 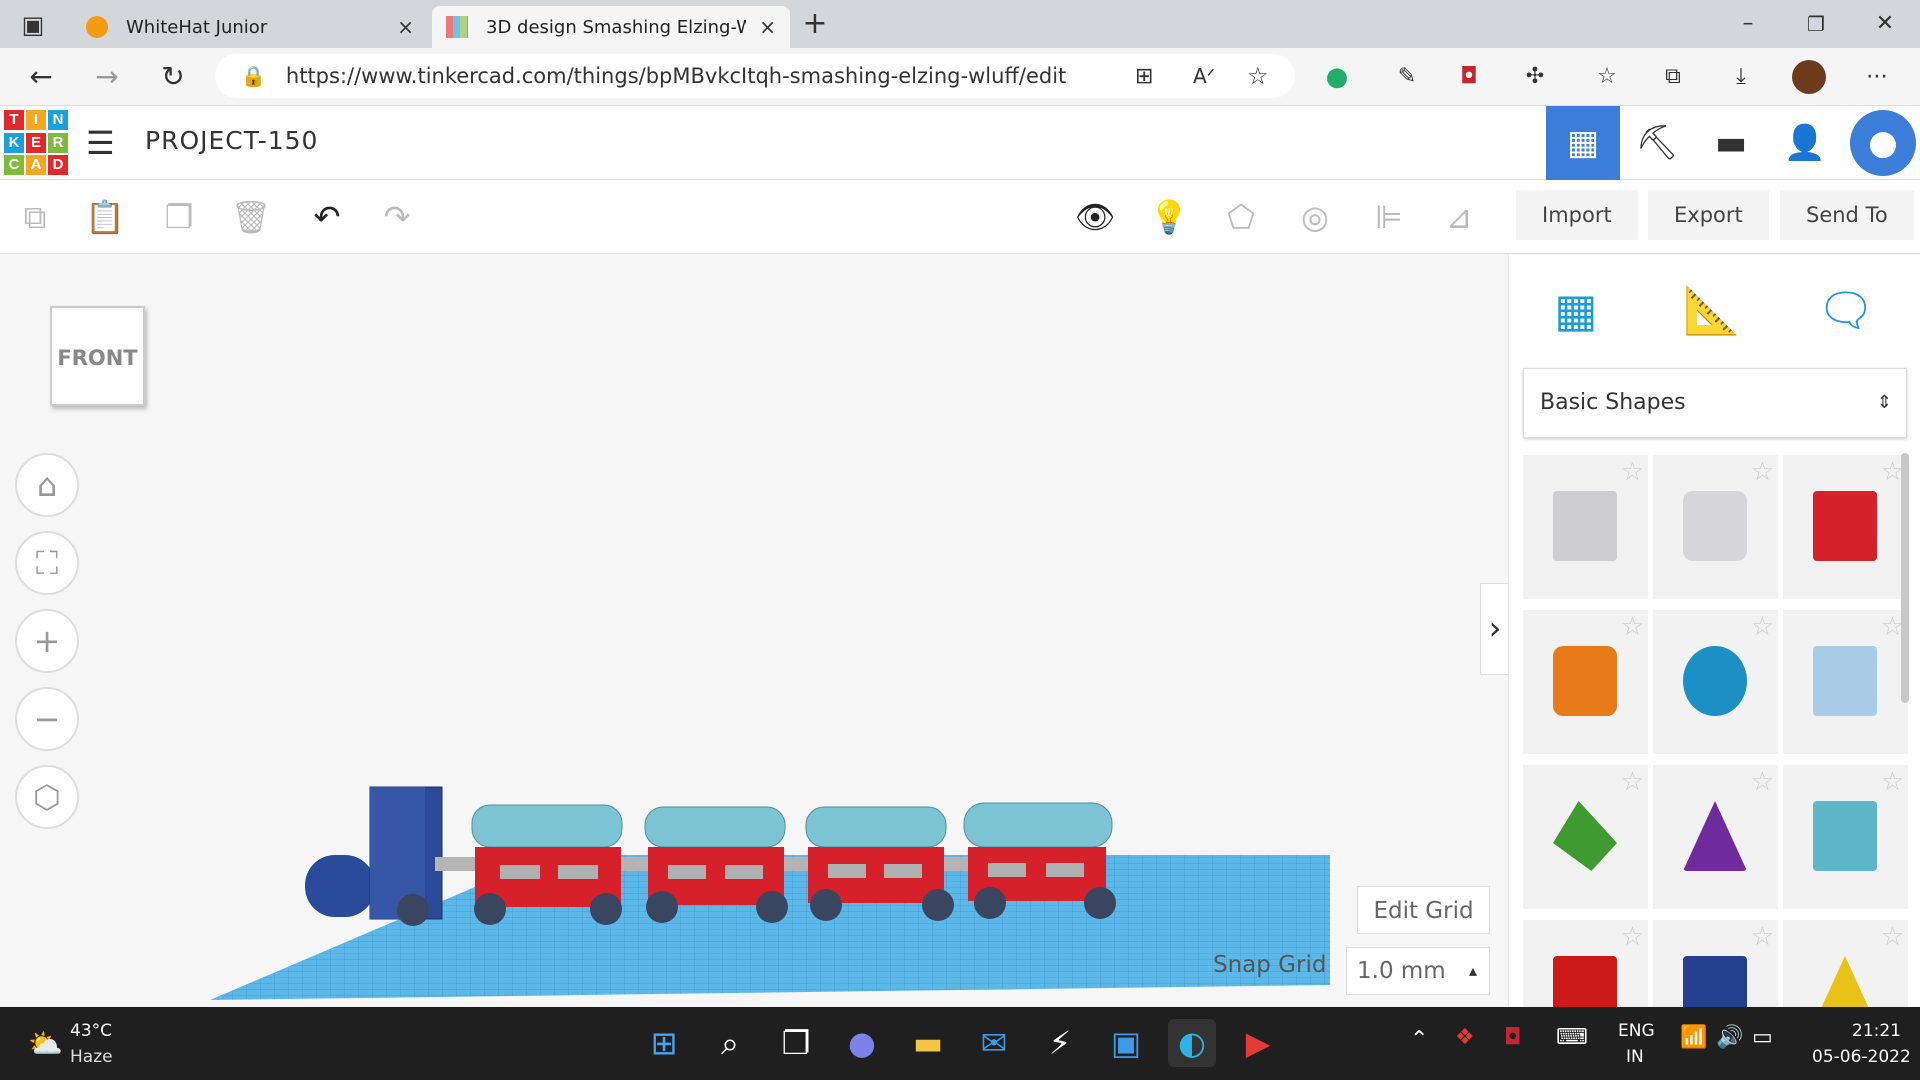 I want to click on redo-icon: ↷, so click(x=397, y=217).